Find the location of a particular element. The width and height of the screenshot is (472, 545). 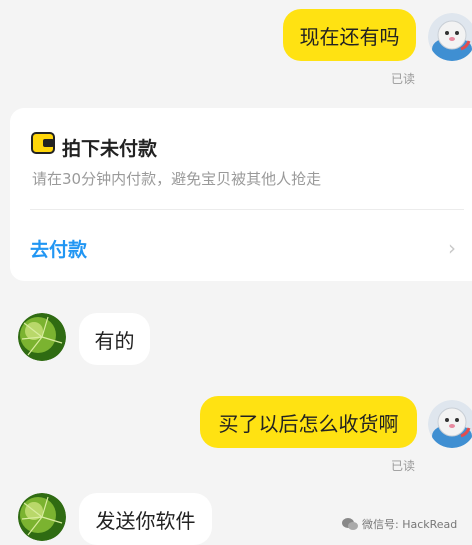

message-text: 现在还有吗 is located at coordinates (349, 36).